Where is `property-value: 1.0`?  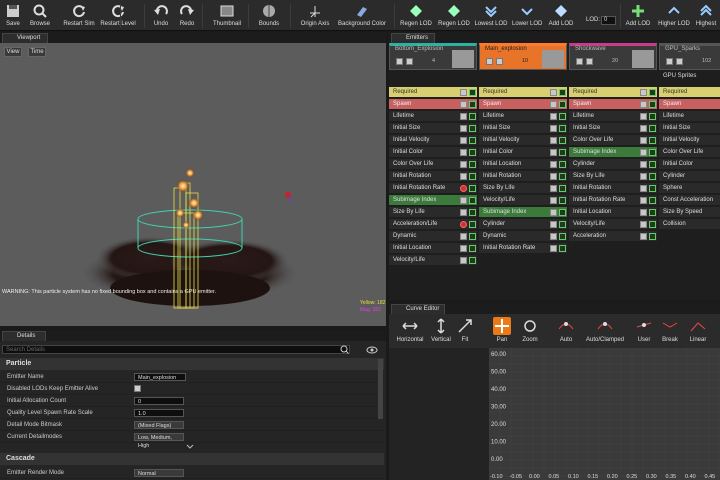 property-value: 1.0 is located at coordinates (159, 413).